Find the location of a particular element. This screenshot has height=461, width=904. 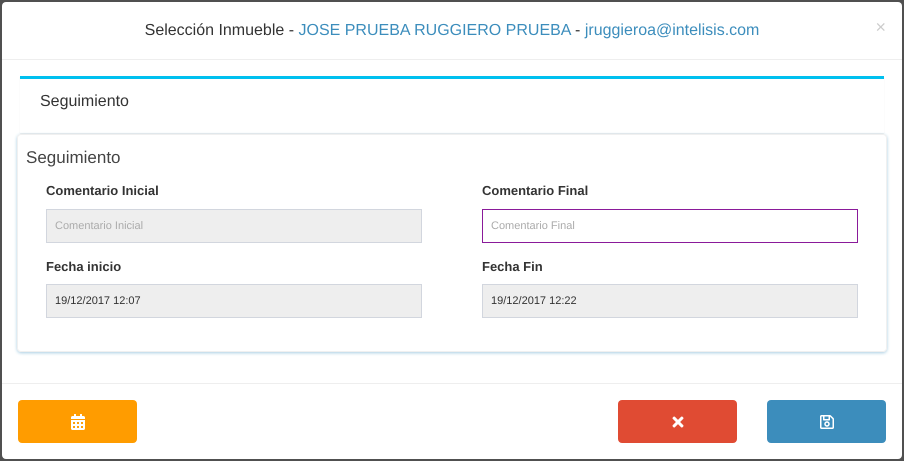

field-label: Fecha Fin is located at coordinates (512, 267).